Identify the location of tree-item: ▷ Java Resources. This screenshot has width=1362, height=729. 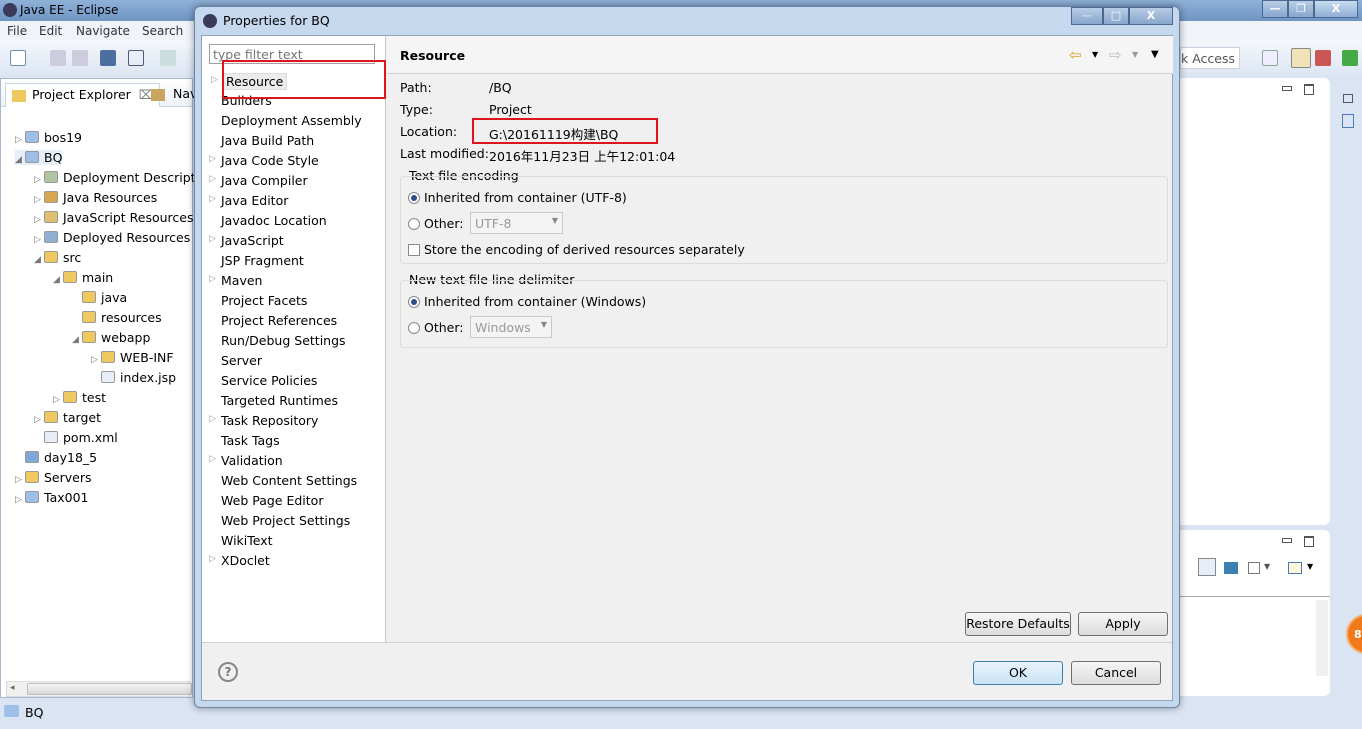
(95, 197).